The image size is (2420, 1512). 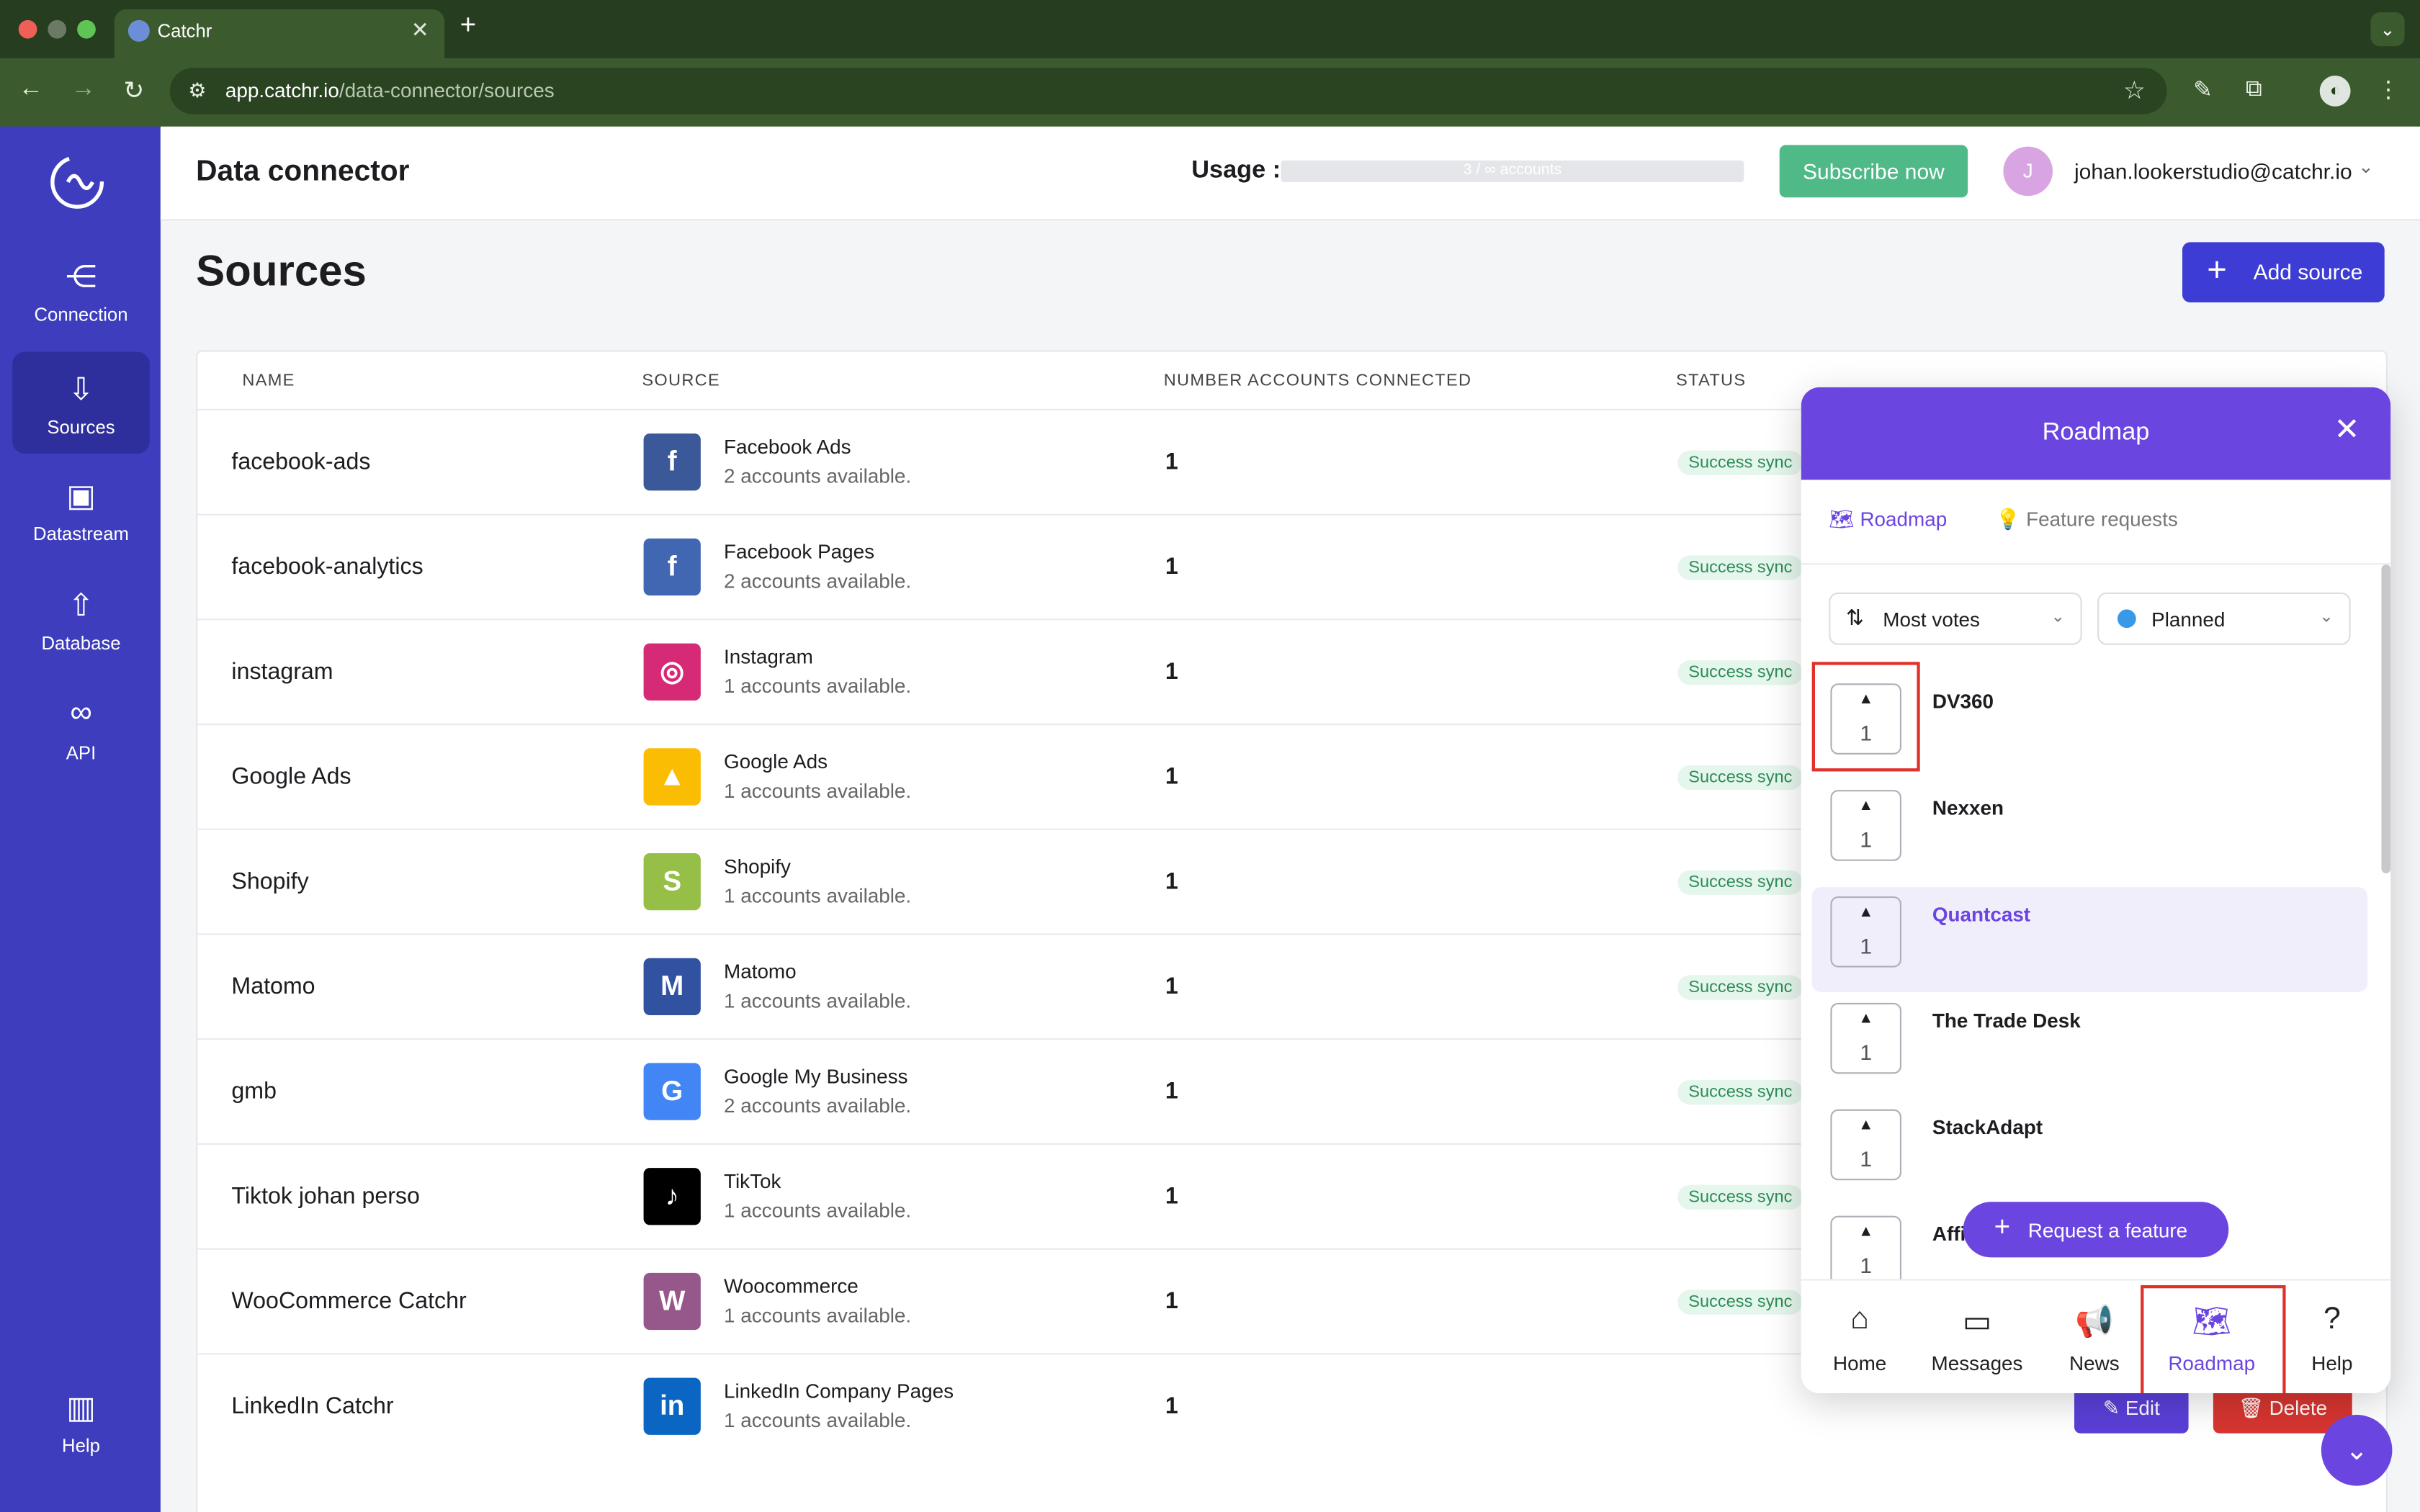 I want to click on cloud-upload-icon: ⇧, so click(x=81, y=606).